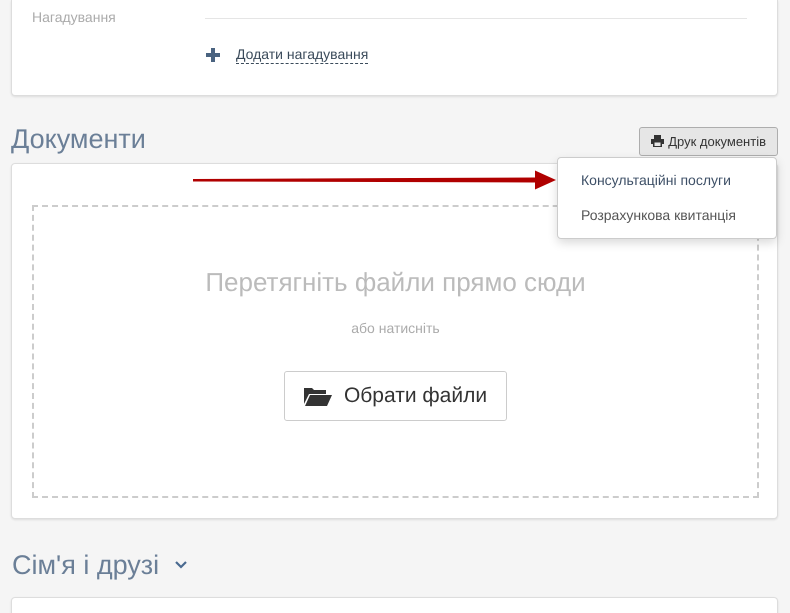 The height and width of the screenshot is (613, 790). What do you see at coordinates (395, 328) in the screenshot?
I see `dropzone-hint: або натисніть` at bounding box center [395, 328].